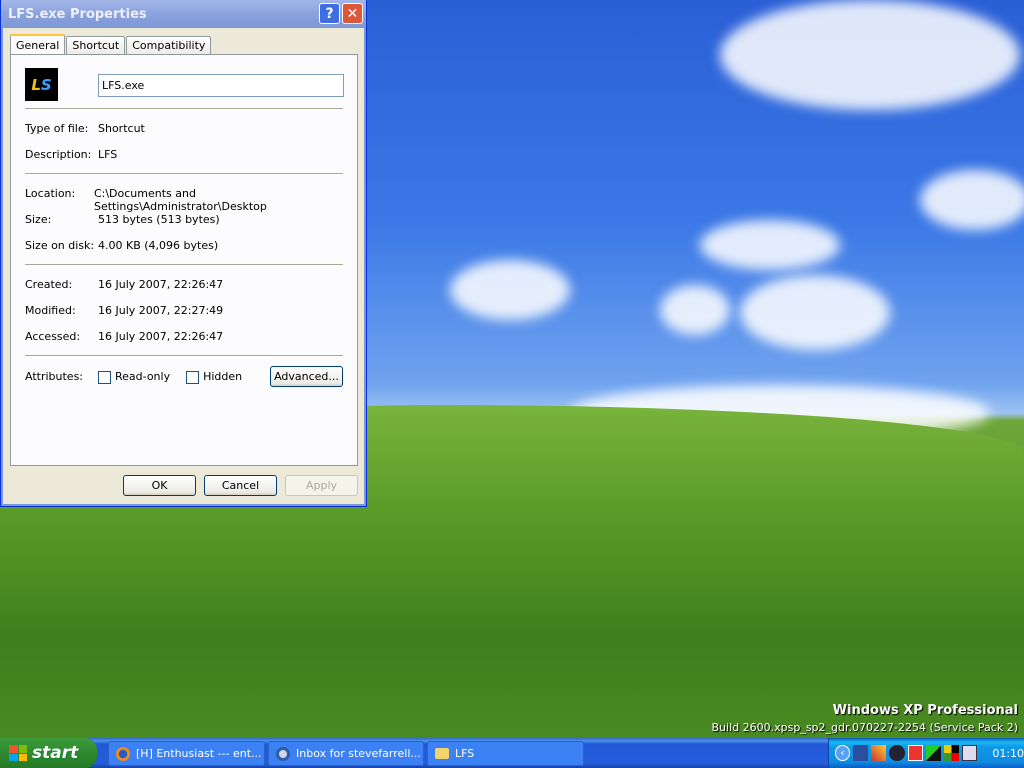 Image resolution: width=1024 pixels, height=768 pixels. Describe the element at coordinates (41, 84) in the screenshot. I see `lfs-app-icon: LS` at that location.